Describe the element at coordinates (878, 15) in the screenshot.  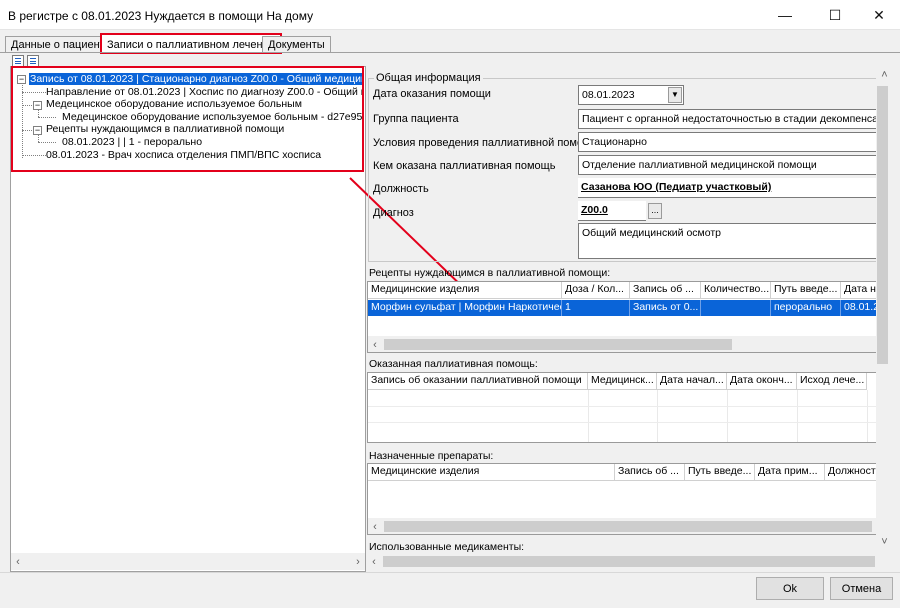
I see `close-button: ✕` at that location.